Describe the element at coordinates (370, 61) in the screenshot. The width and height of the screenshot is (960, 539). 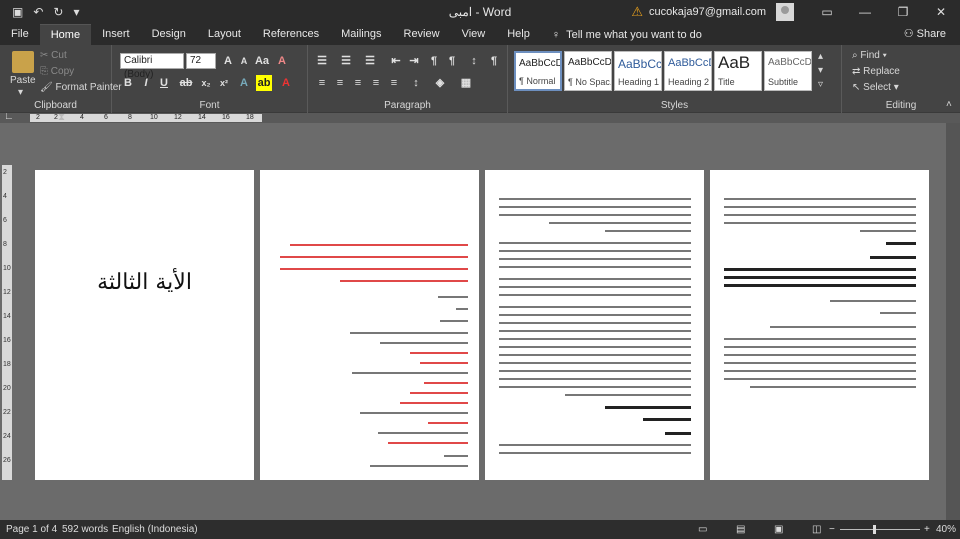
I see `multilevel-list-icon: ☰` at that location.